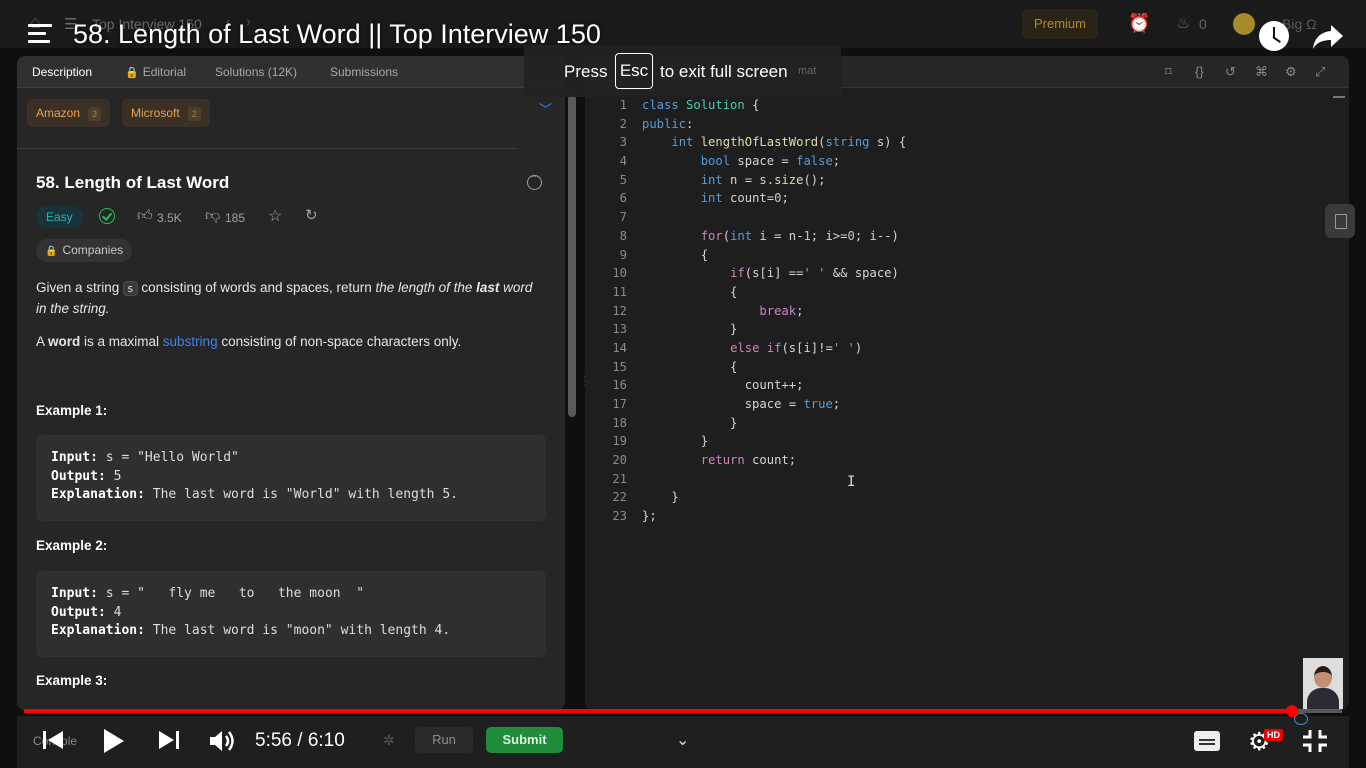  Describe the element at coordinates (155, 113) in the screenshot. I see `company-name: Microsoft` at that location.